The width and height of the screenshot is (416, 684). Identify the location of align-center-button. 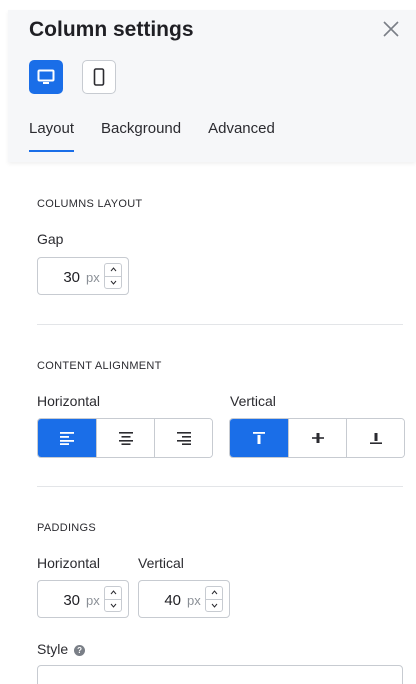
(125, 438).